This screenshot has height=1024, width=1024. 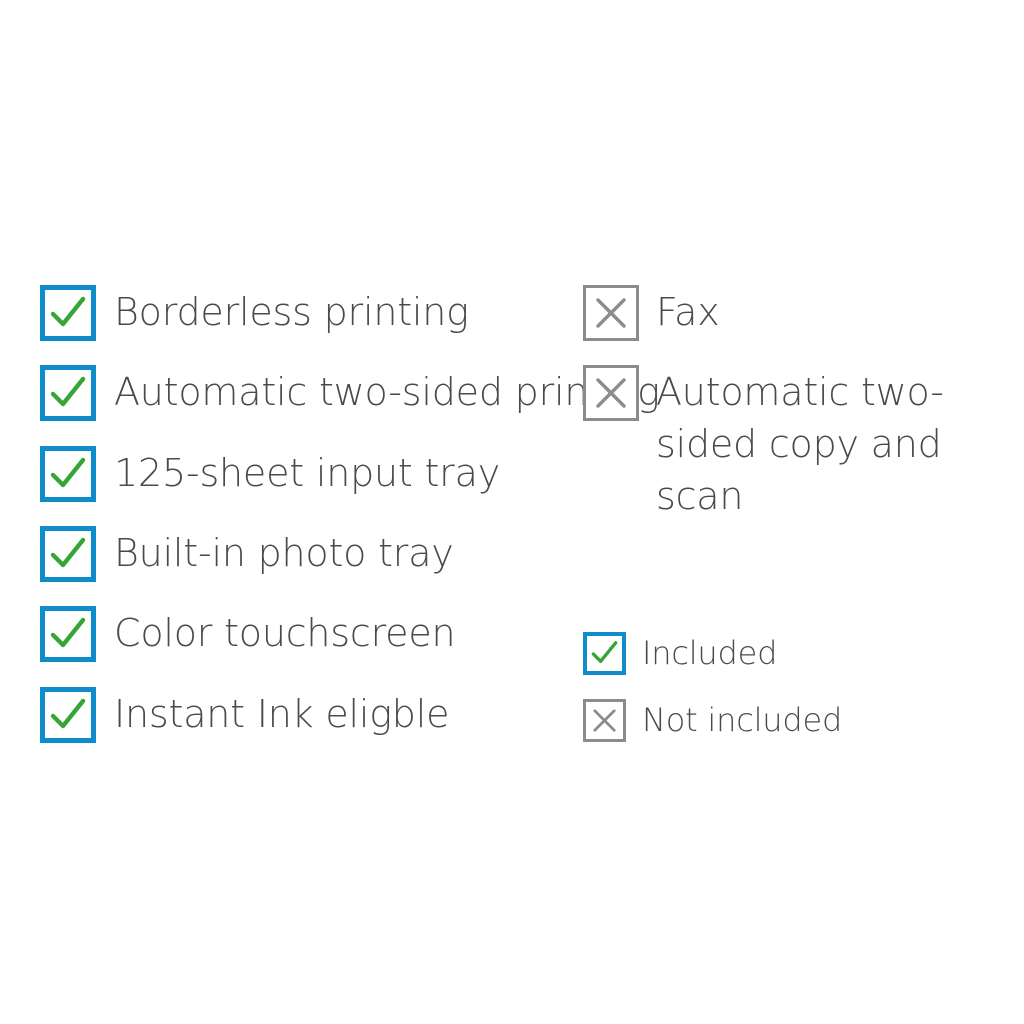 I want to click on feature-item-built-in-photo-tray: Built-in photo tray, so click(x=247, y=554).